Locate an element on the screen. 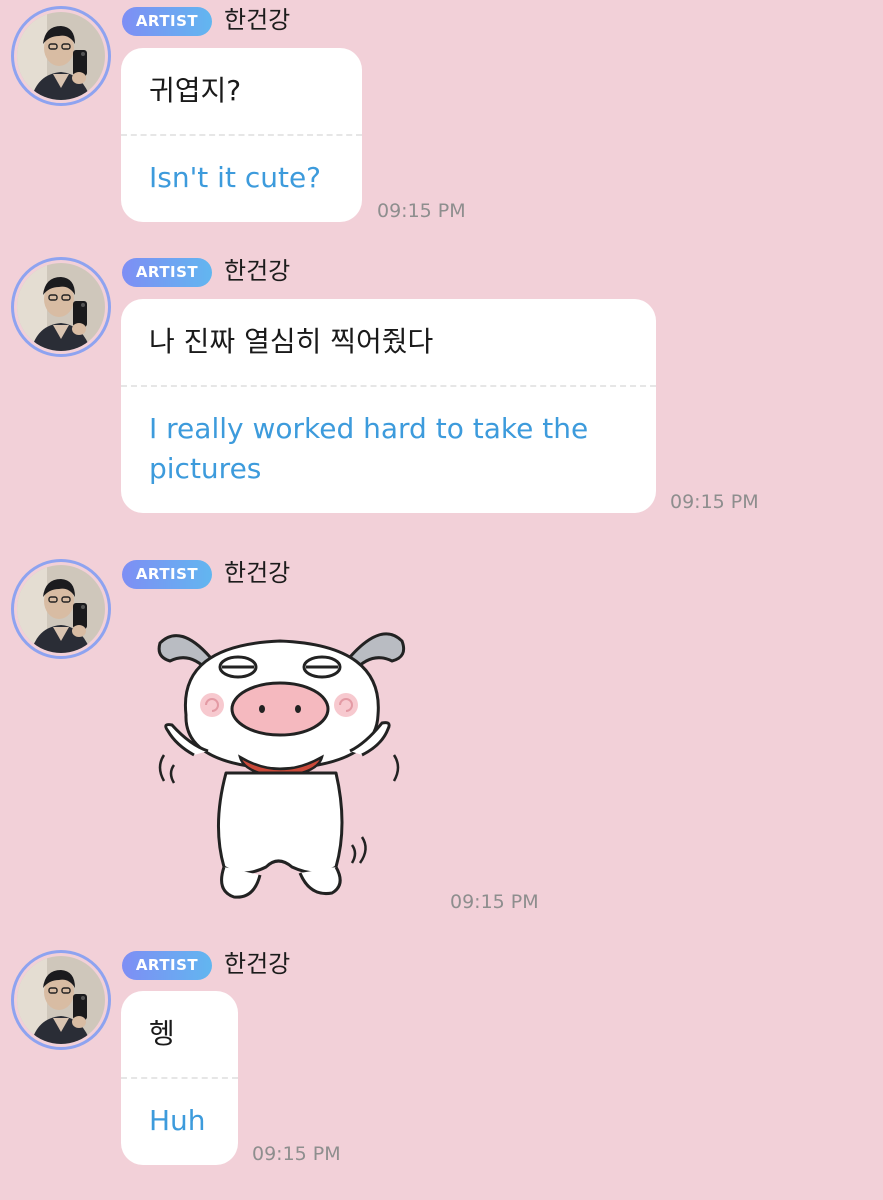 The image size is (883, 1200). white-pig-dancing-sticker is located at coordinates (282, 755).